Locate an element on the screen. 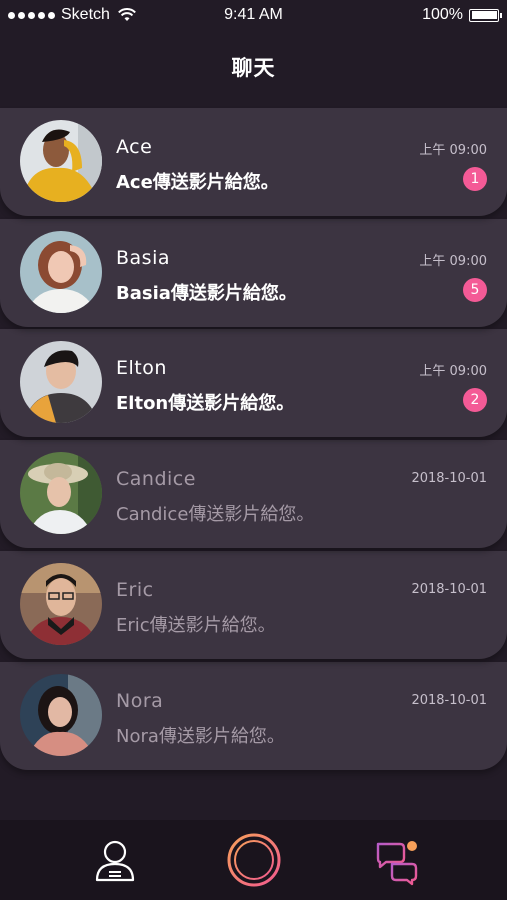 Image resolution: width=507 pixels, height=900 pixels. battery-icon is located at coordinates (485, 15).